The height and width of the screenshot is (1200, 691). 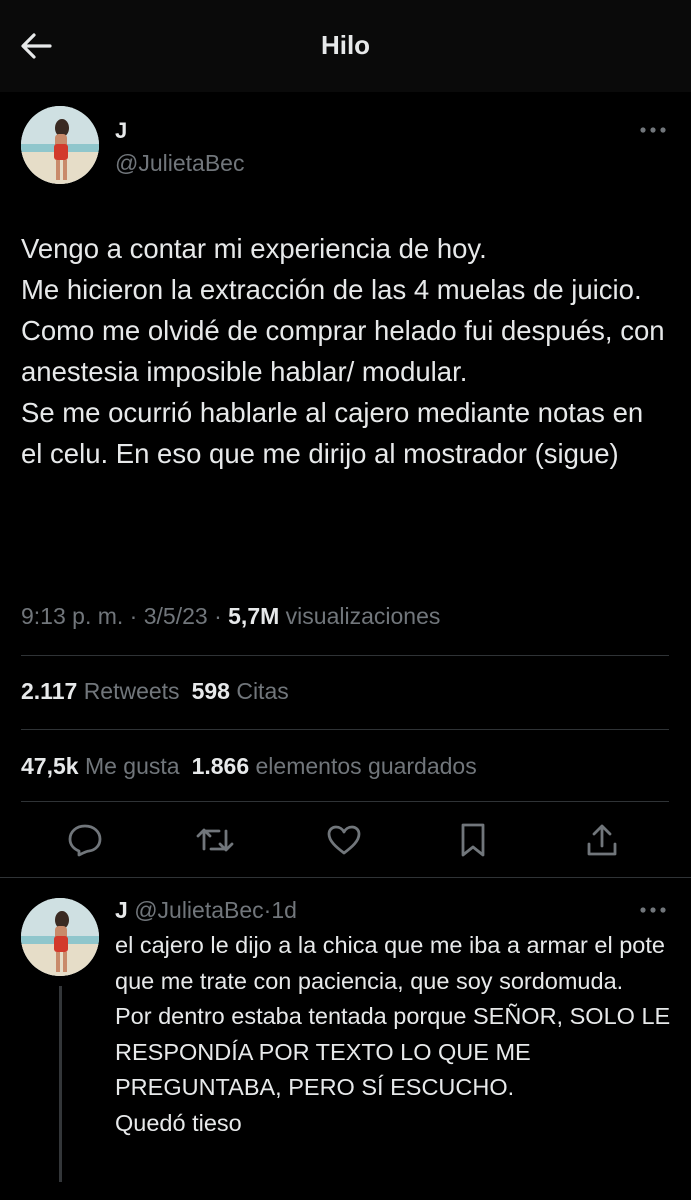 What do you see at coordinates (220, 766) in the screenshot?
I see `bookmarks-count: 1.866` at bounding box center [220, 766].